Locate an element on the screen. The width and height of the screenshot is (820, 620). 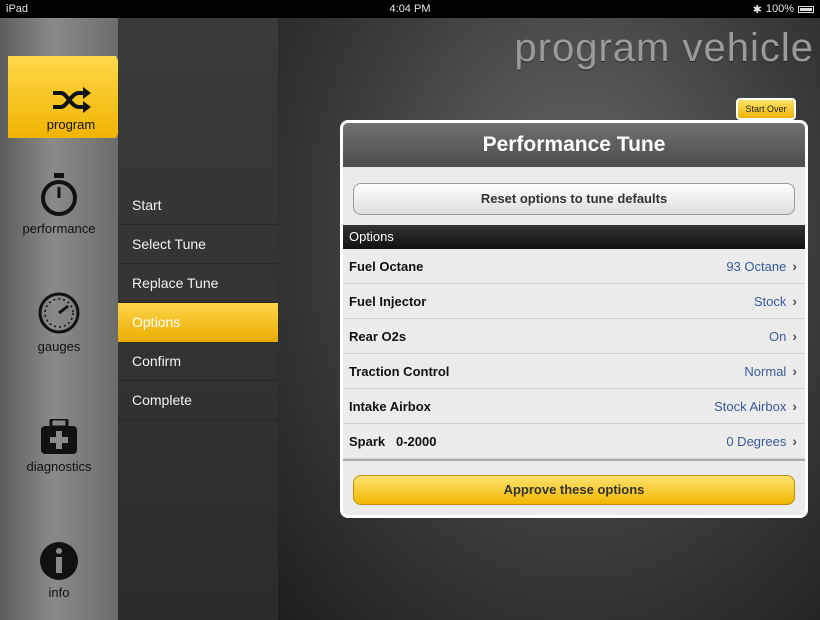
reset-defaults-button: Reset options to tune defaults is located at coordinates (574, 199).